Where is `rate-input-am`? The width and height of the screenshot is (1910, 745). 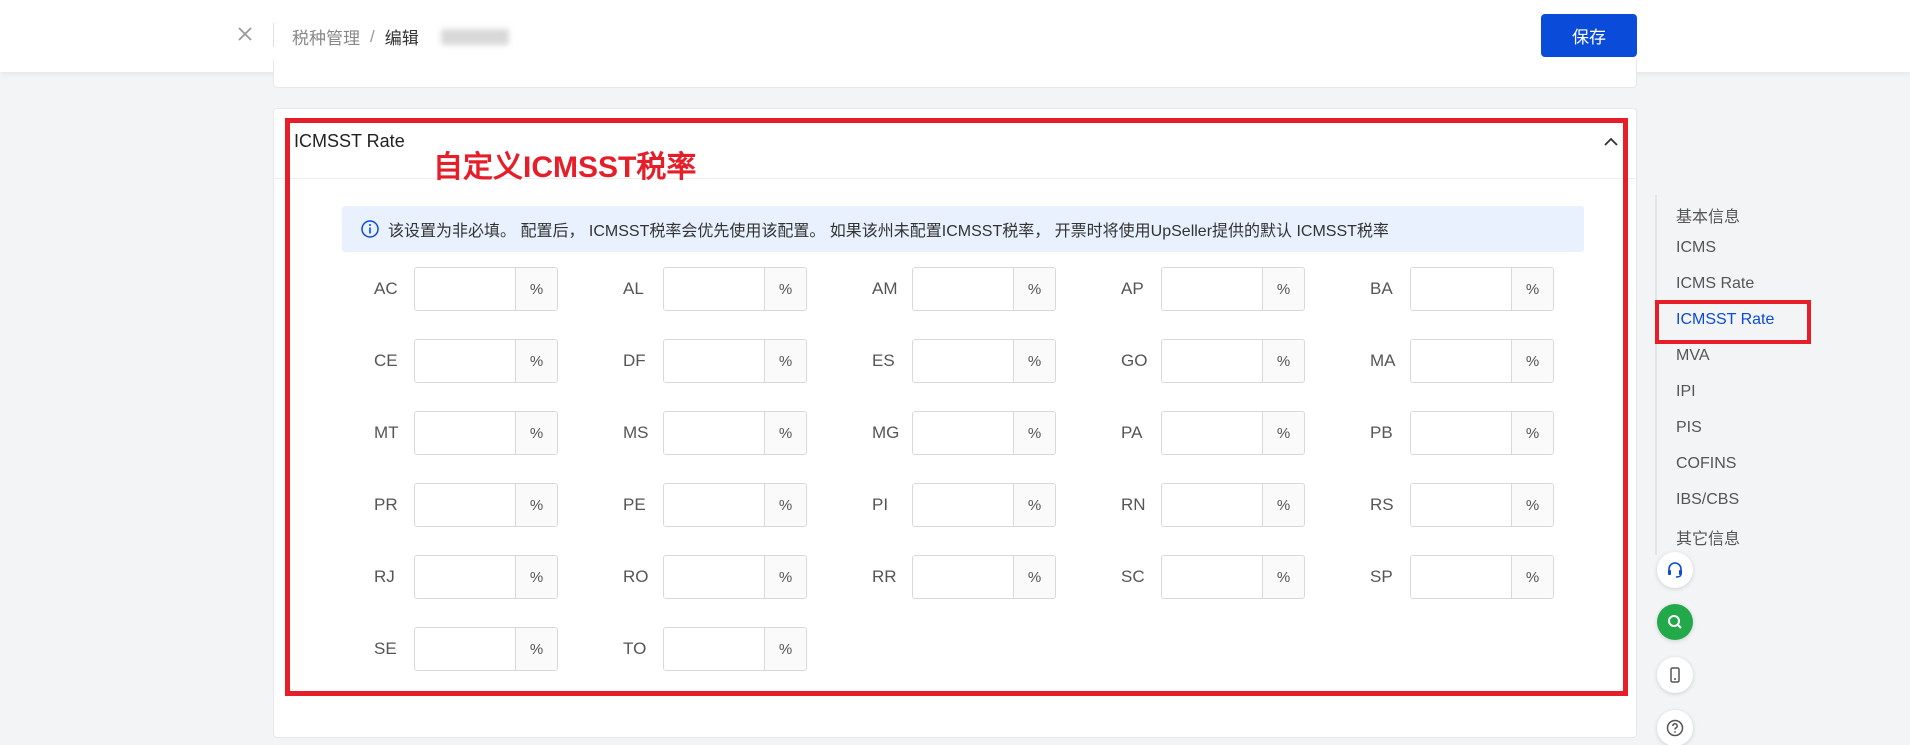
rate-input-am is located at coordinates (963, 289).